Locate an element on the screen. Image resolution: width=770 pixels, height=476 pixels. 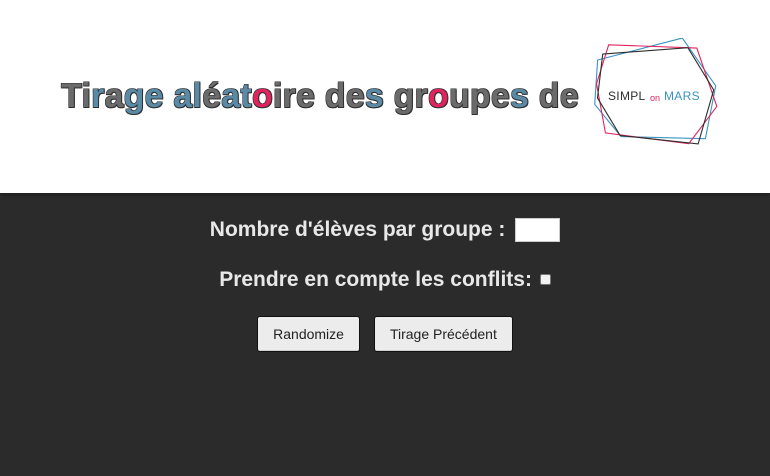
group-size-input is located at coordinates (538, 230).